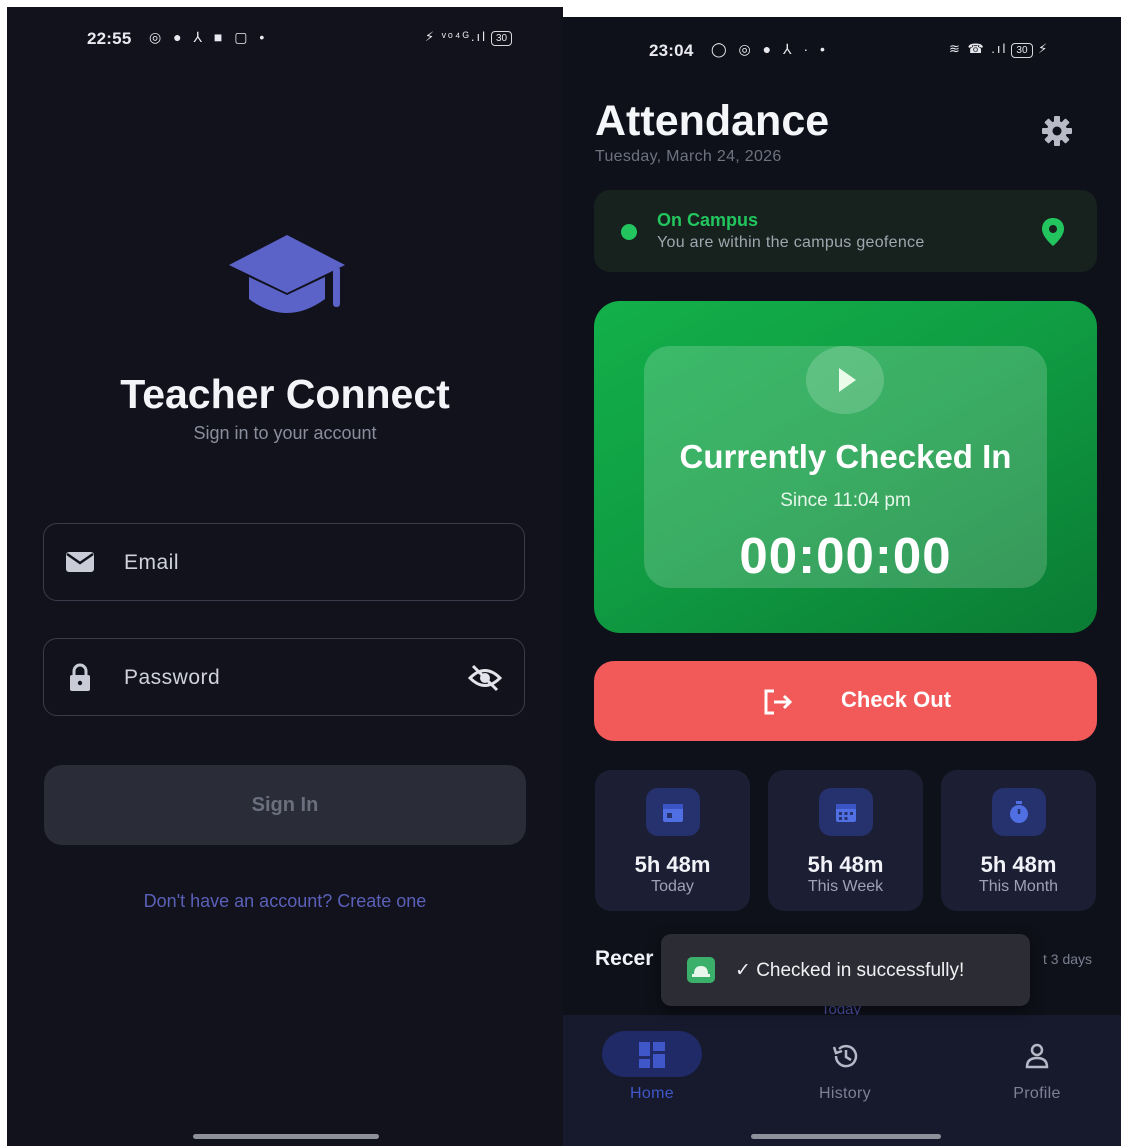  Describe the element at coordinates (1053, 232) in the screenshot. I see `location-pin-icon` at that location.